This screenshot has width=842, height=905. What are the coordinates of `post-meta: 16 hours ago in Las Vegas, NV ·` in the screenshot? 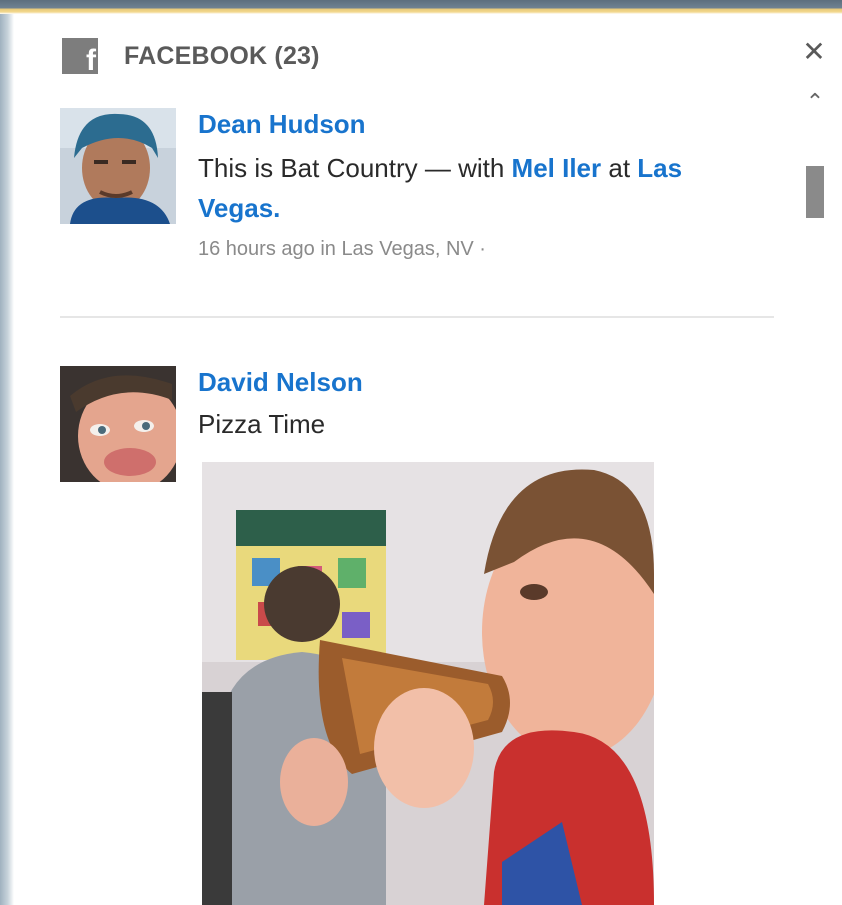 It's located at (342, 249).